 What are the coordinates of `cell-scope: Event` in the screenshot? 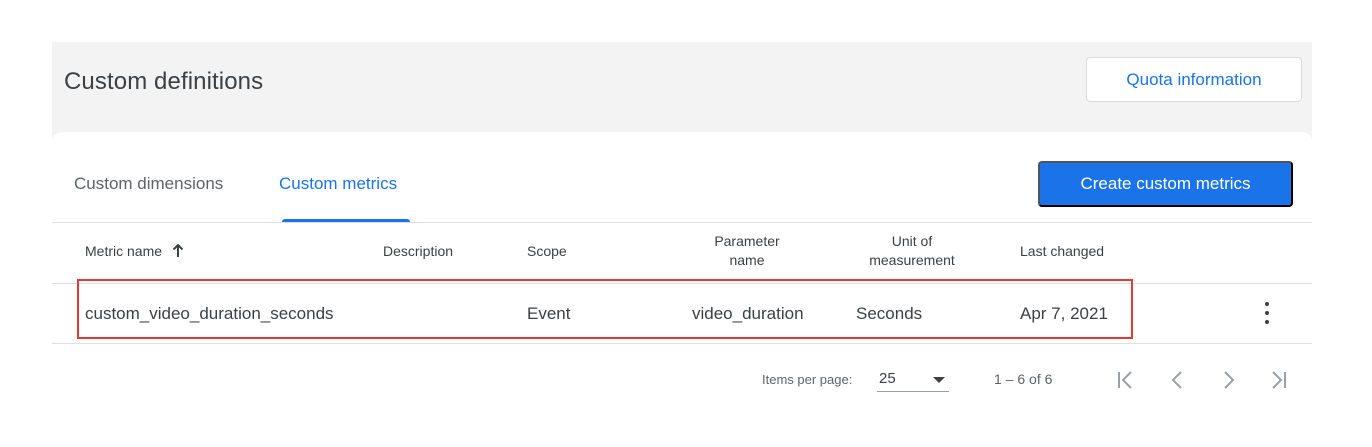 It's located at (549, 313).